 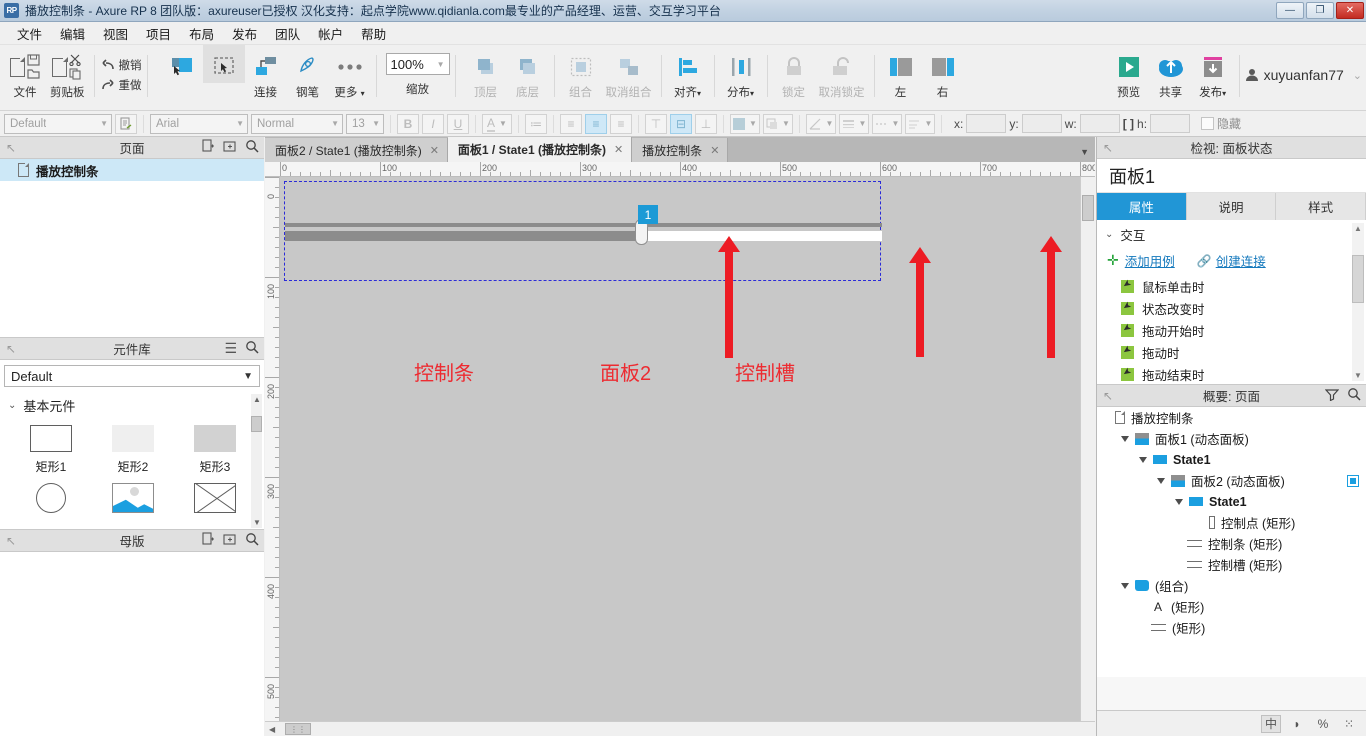 I want to click on italic-button: I, so click(x=433, y=123).